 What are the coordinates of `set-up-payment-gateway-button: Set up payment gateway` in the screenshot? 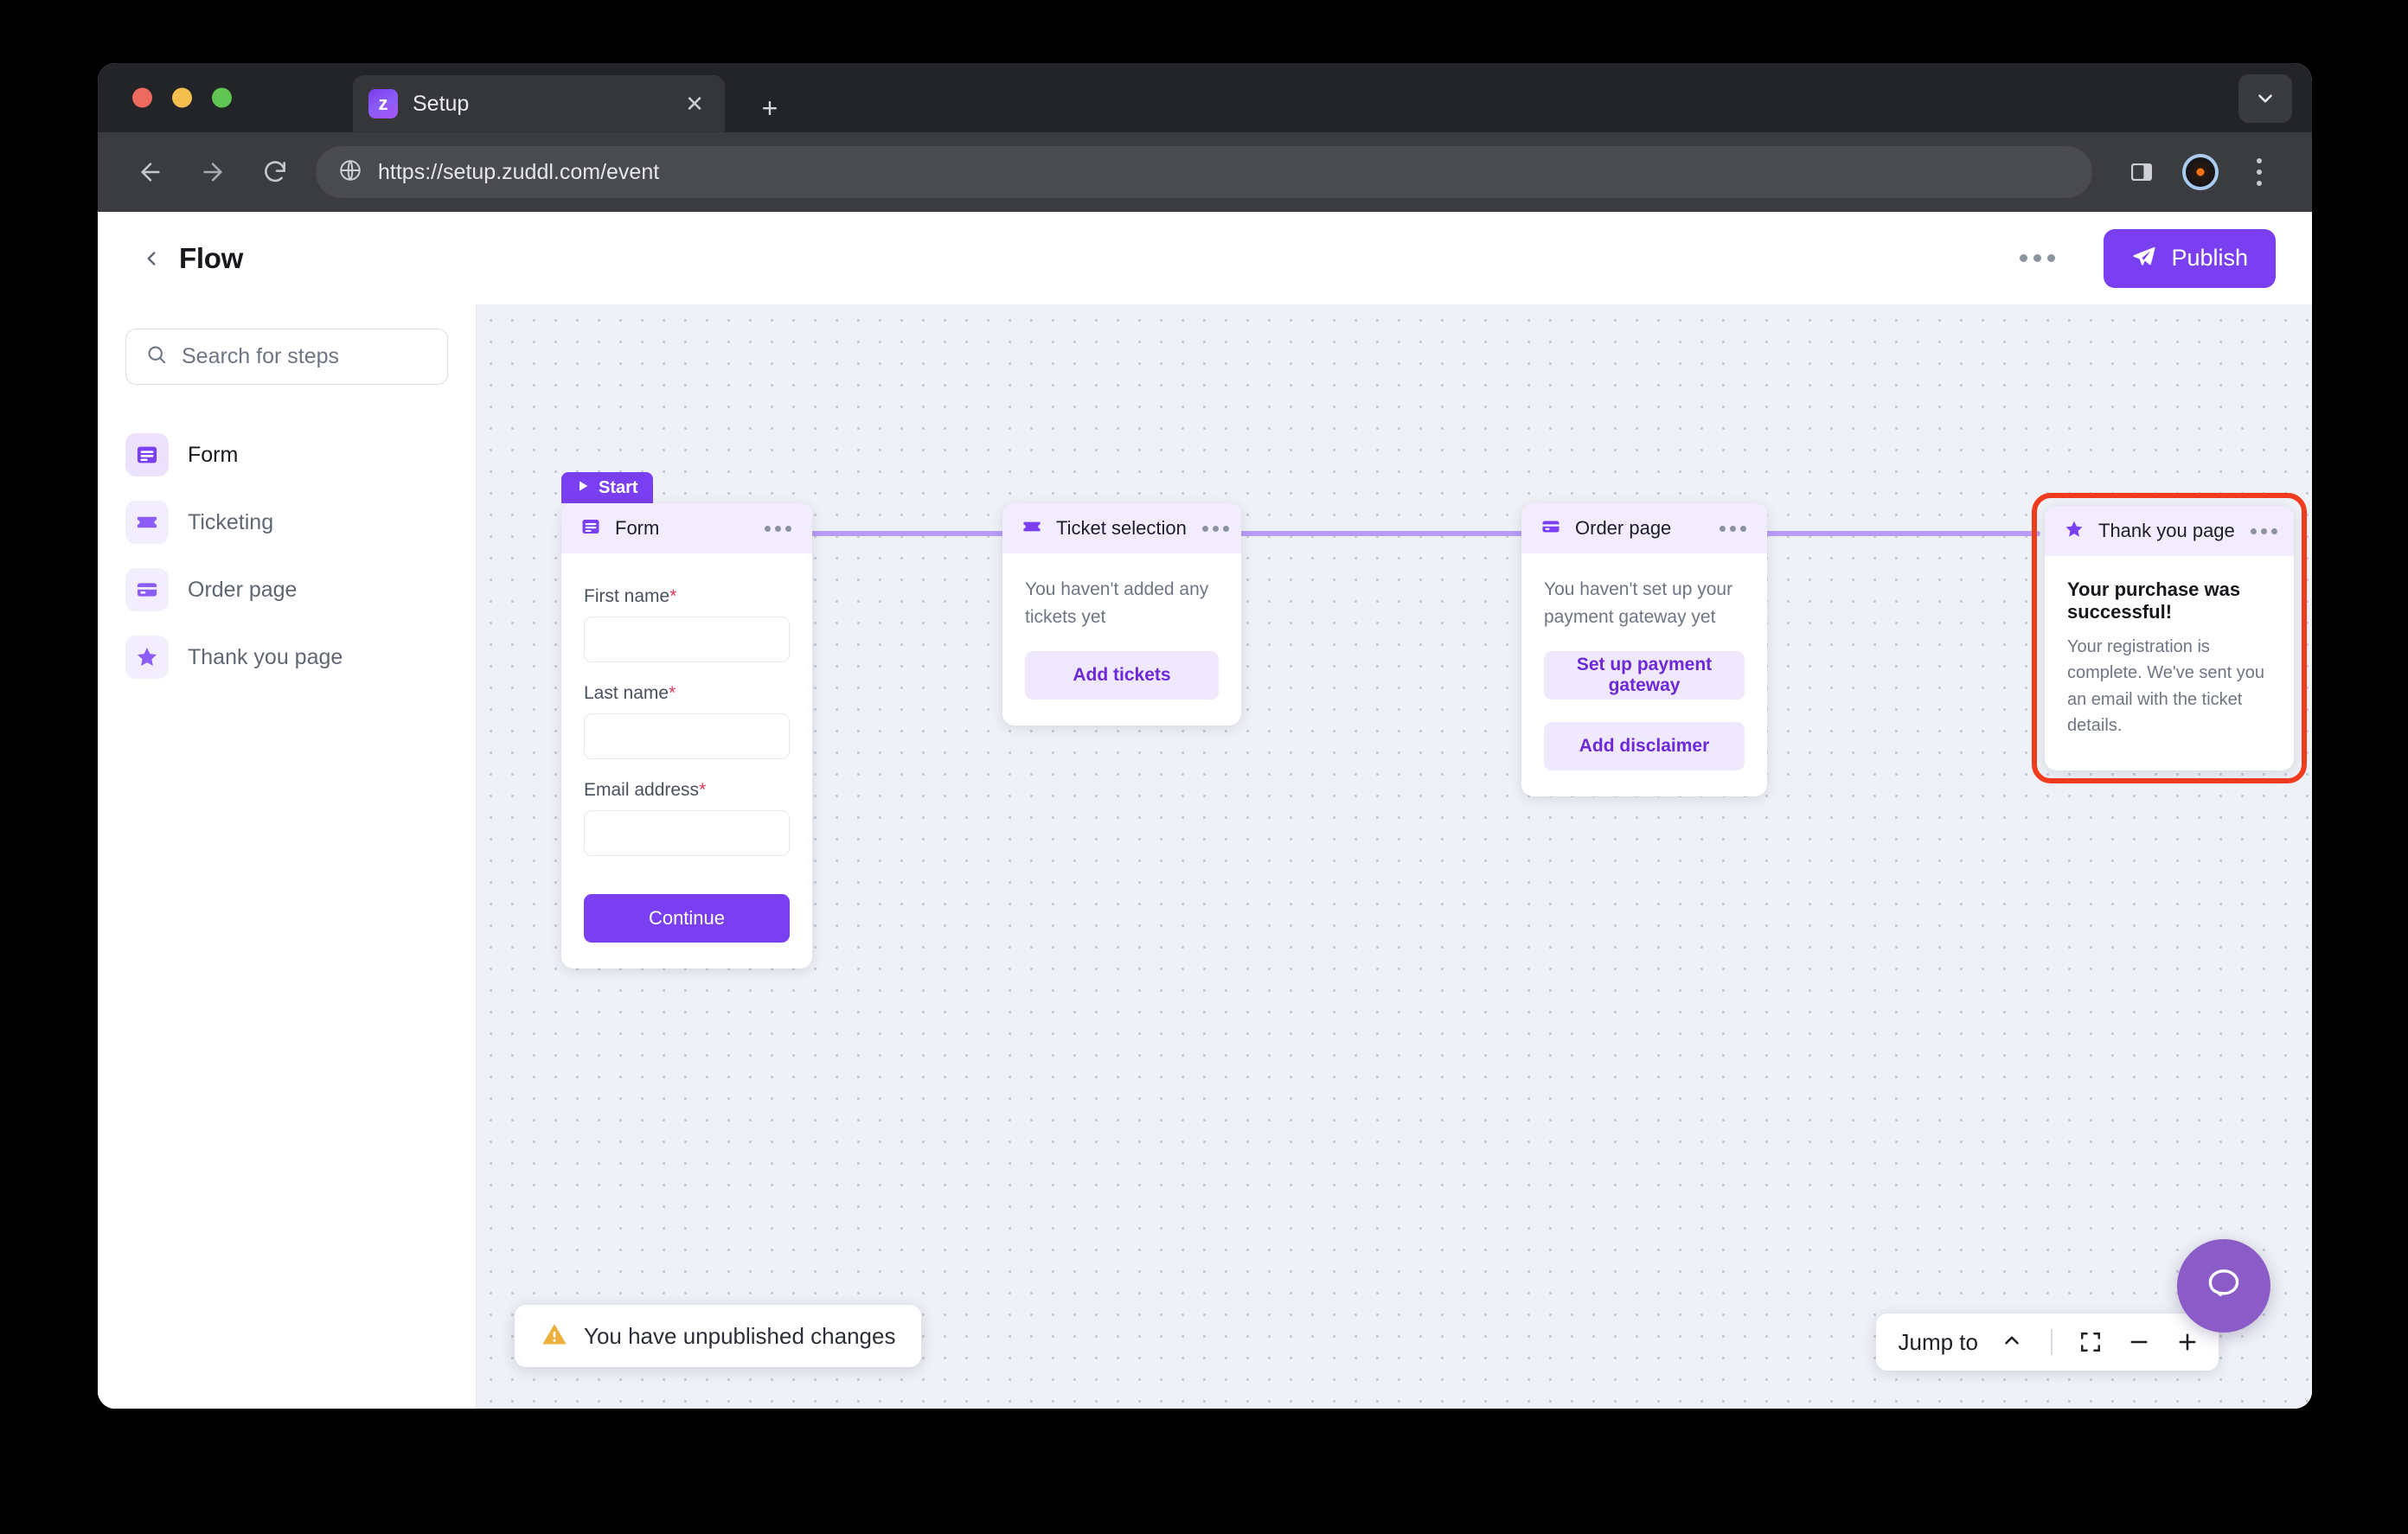 It's located at (1644, 675).